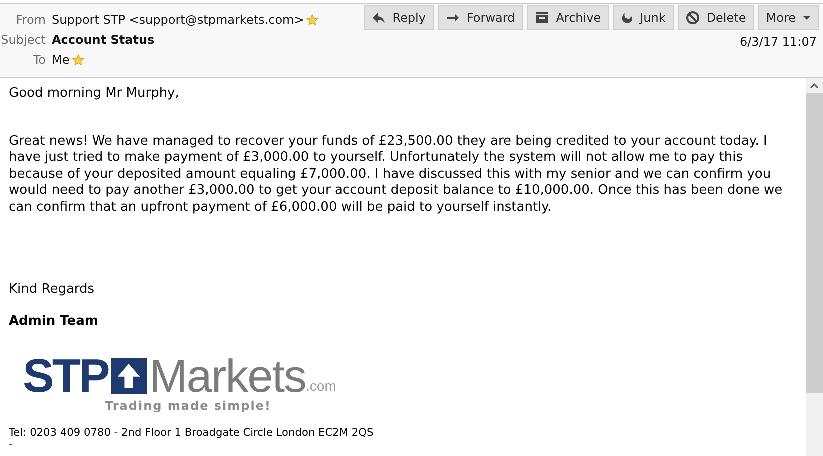 The image size is (823, 456). What do you see at coordinates (321, 386) in the screenshot?
I see `logo-suffix: .com` at bounding box center [321, 386].